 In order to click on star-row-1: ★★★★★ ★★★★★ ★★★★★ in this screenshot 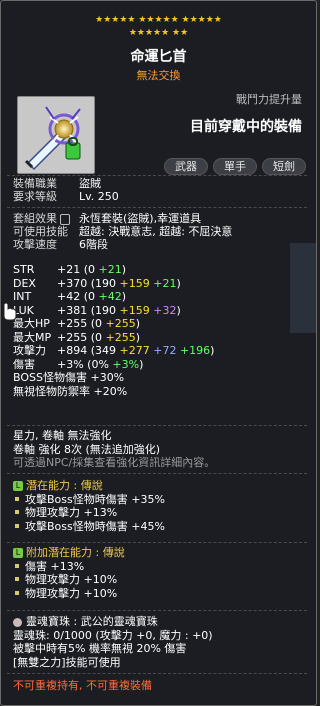, I will do `click(158, 20)`.